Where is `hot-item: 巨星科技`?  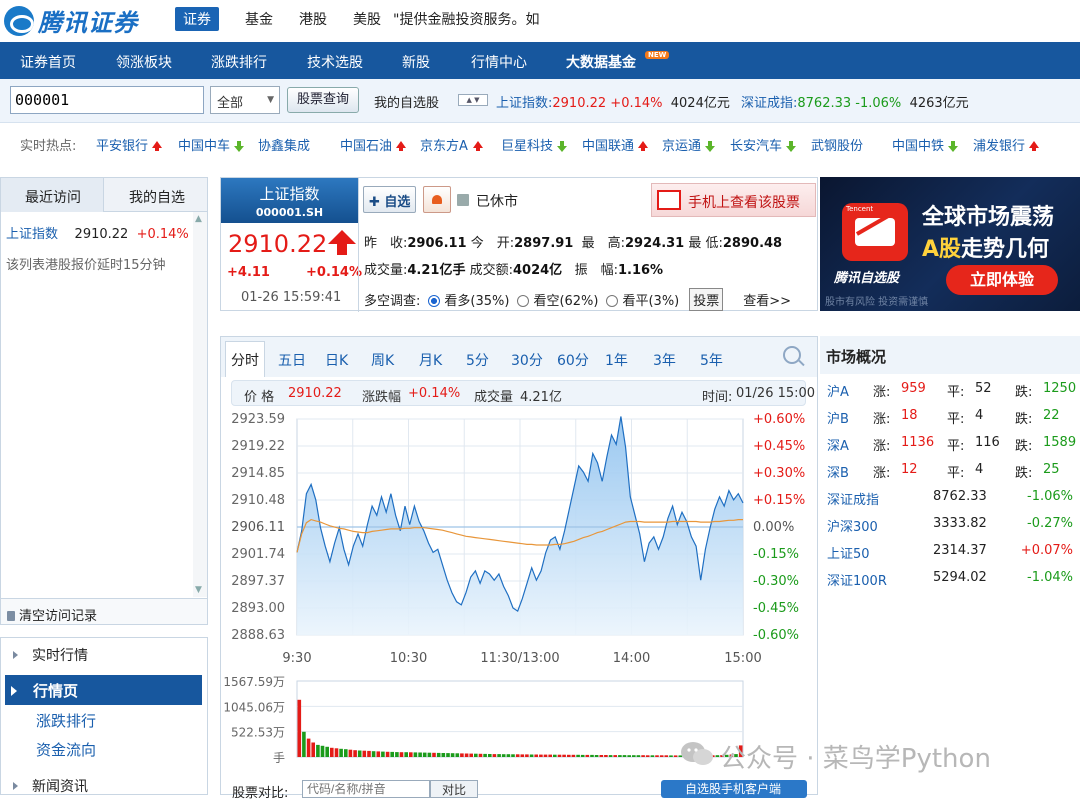
hot-item: 巨星科技 is located at coordinates (527, 144).